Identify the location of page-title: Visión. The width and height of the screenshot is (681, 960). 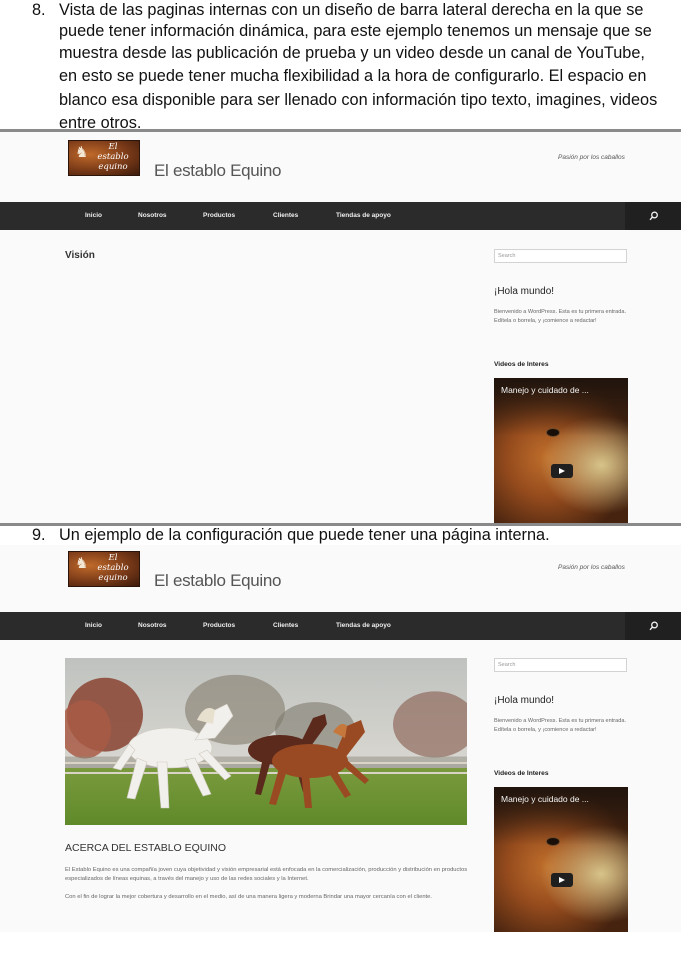
(80, 255).